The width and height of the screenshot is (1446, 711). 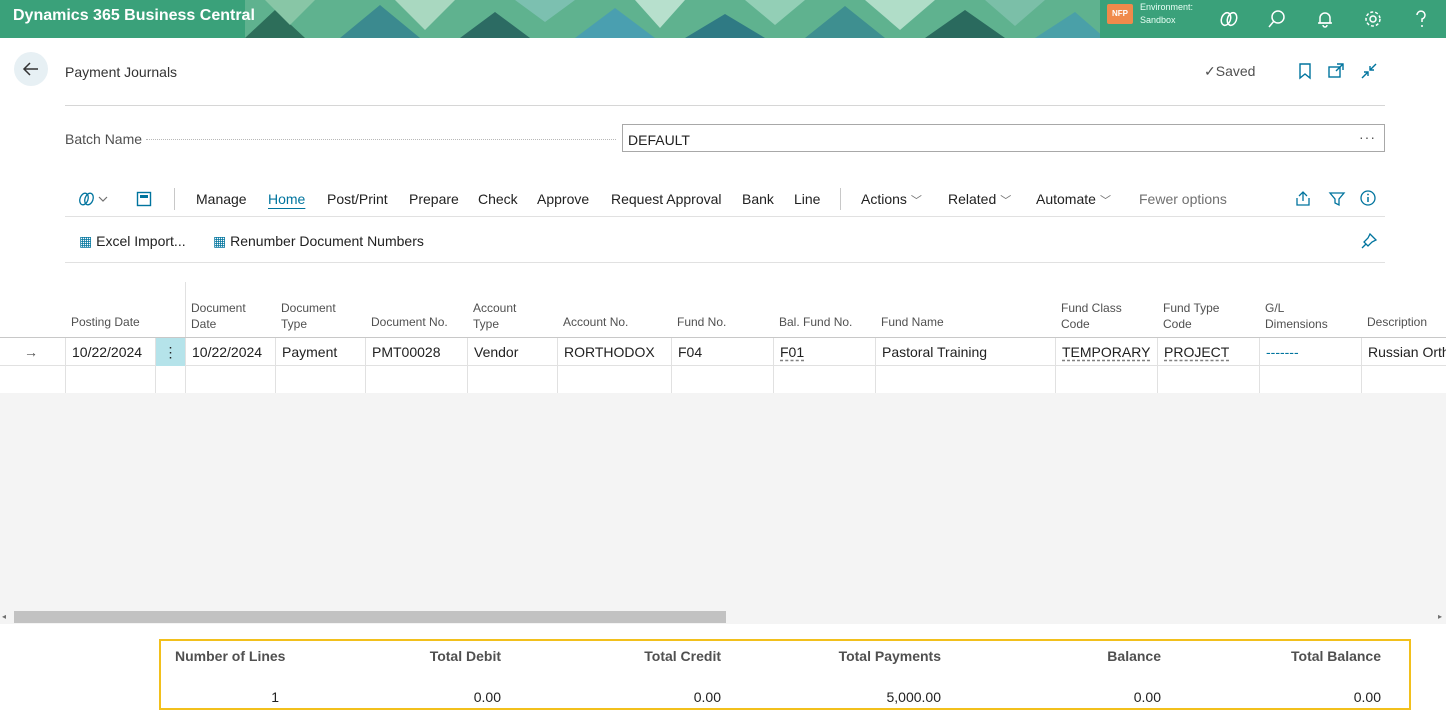 What do you see at coordinates (1367, 137) in the screenshot?
I see `lookup-ellipsis-icon: ···` at bounding box center [1367, 137].